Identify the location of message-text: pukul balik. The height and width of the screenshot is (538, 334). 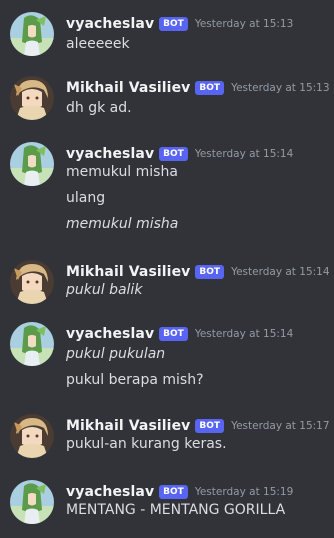
(104, 290).